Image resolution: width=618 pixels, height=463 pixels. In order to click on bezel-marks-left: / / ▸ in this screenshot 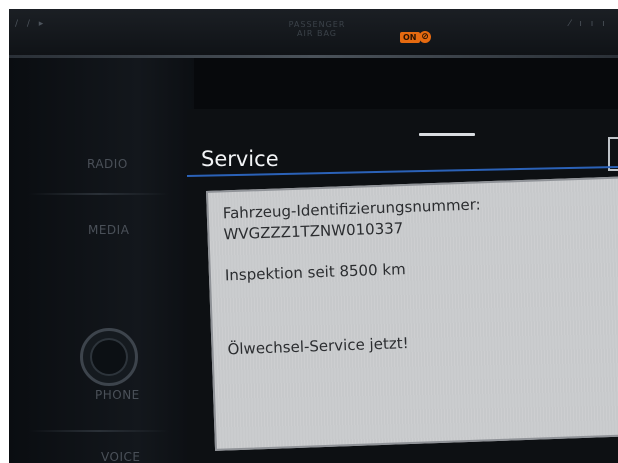, I will do `click(31, 24)`.